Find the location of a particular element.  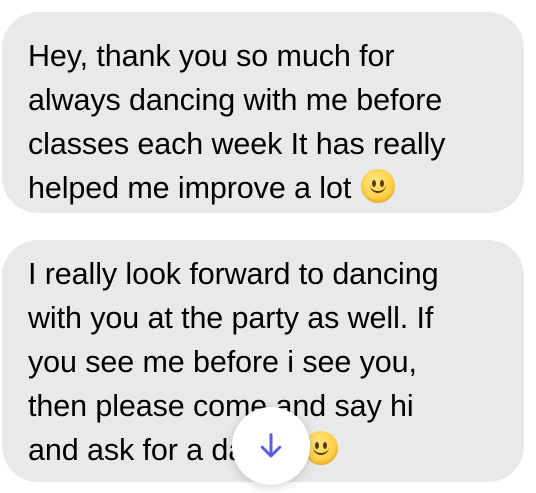

message-line-text: helped me improve a lot is located at coordinates (190, 188).